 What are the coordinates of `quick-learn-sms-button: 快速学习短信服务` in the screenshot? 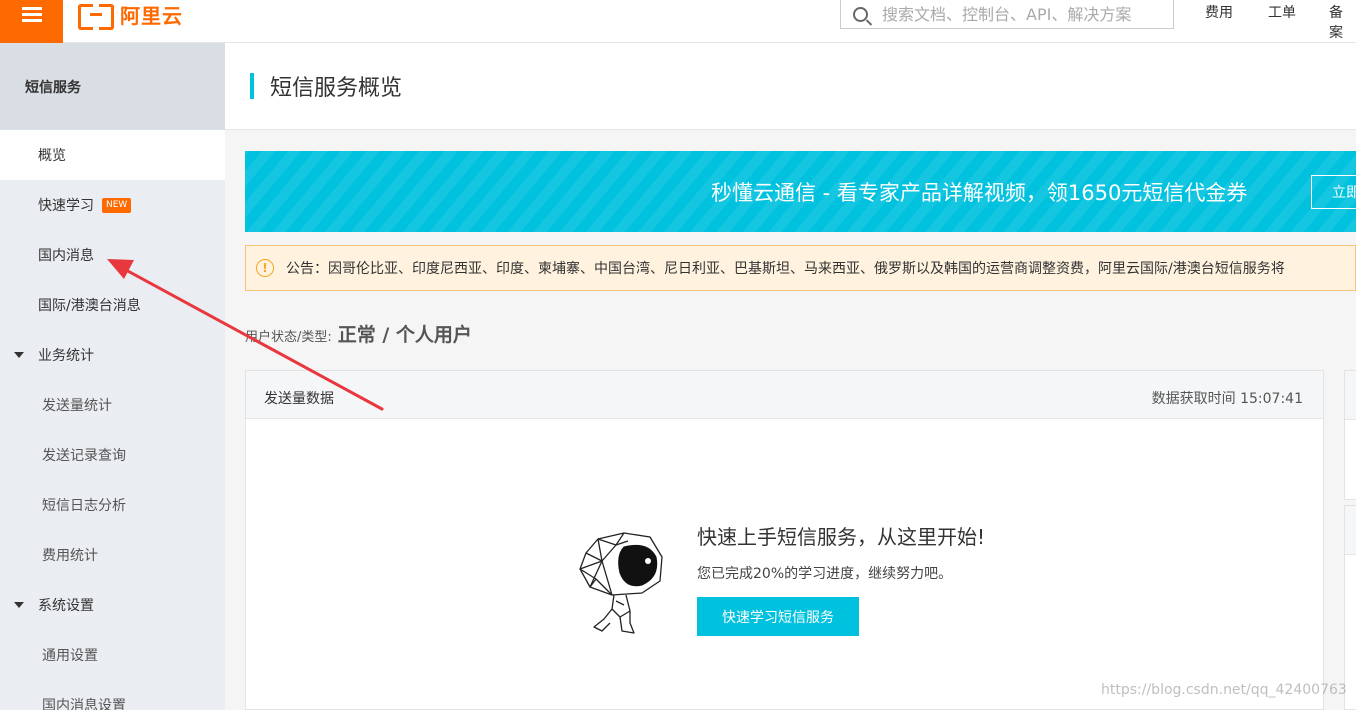 It's located at (778, 616).